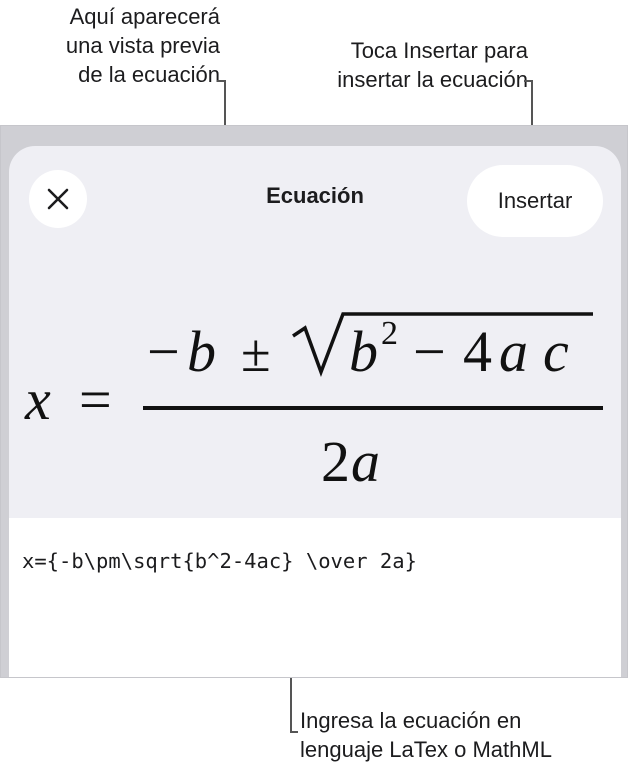 This screenshot has width=641, height=777. What do you see at coordinates (429, 351) in the screenshot?
I see `eq-minus2: −` at bounding box center [429, 351].